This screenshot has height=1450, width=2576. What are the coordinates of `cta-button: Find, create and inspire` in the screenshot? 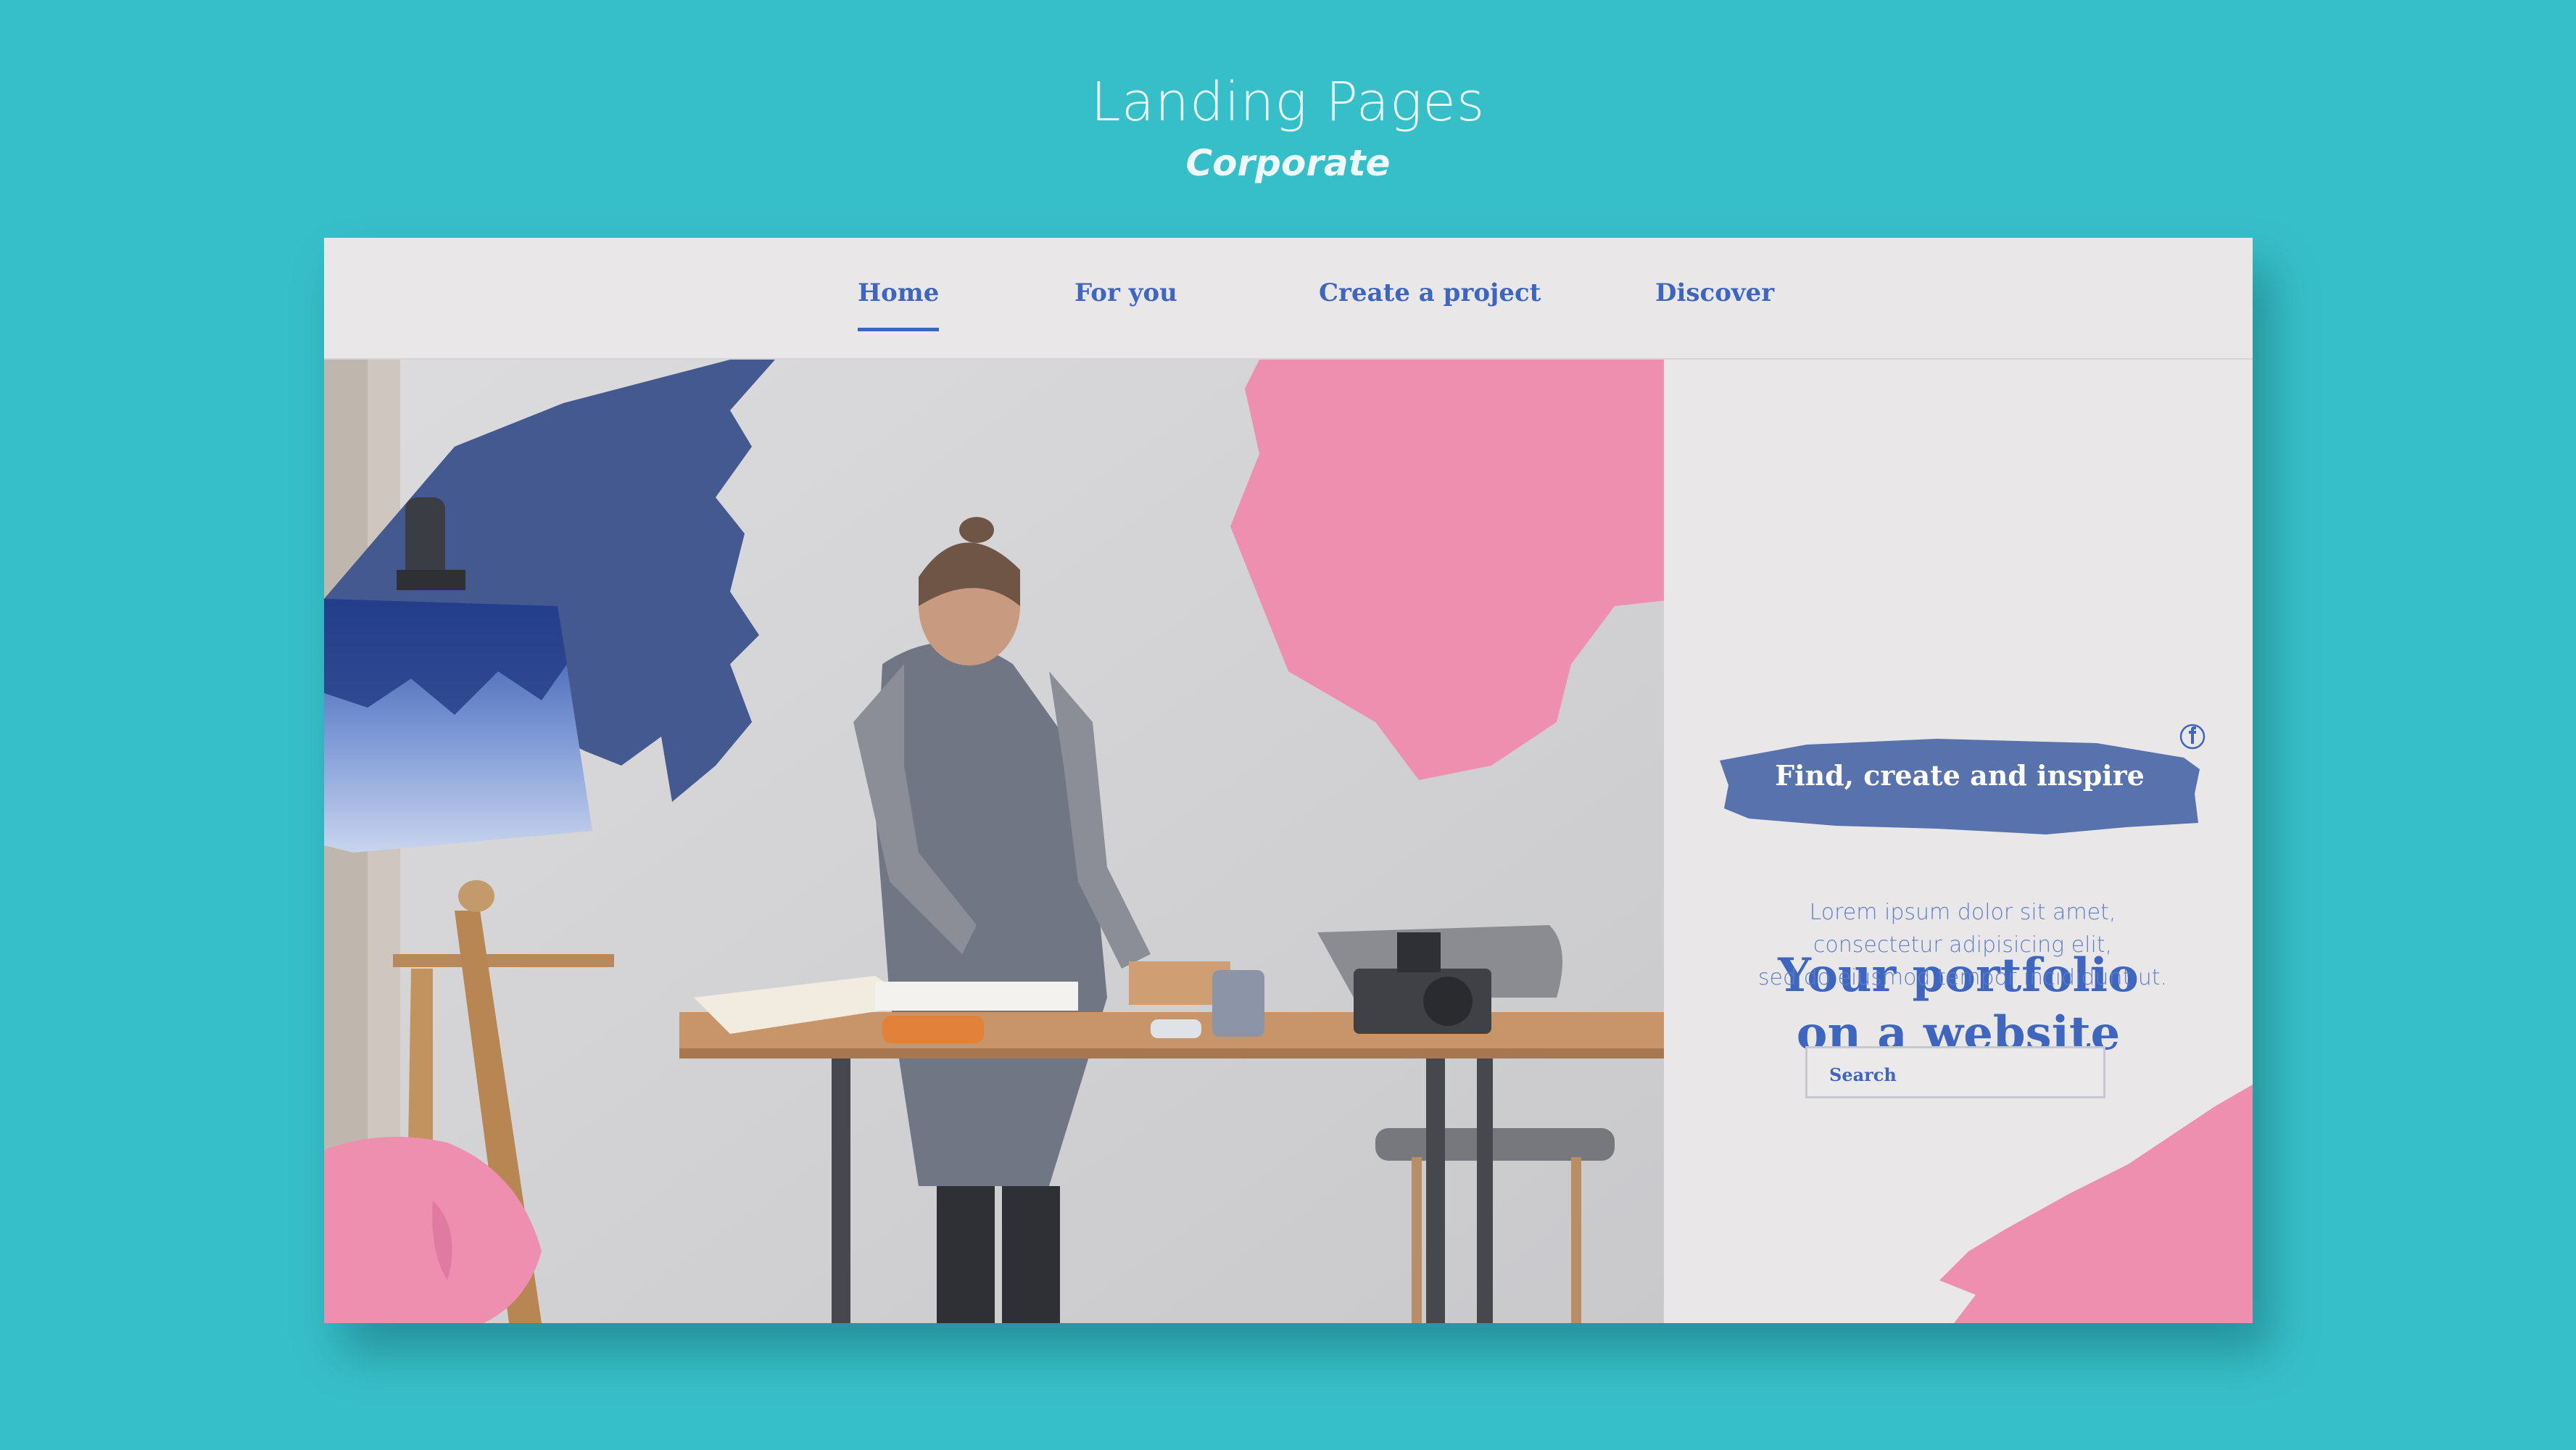 It's located at (1960, 790).